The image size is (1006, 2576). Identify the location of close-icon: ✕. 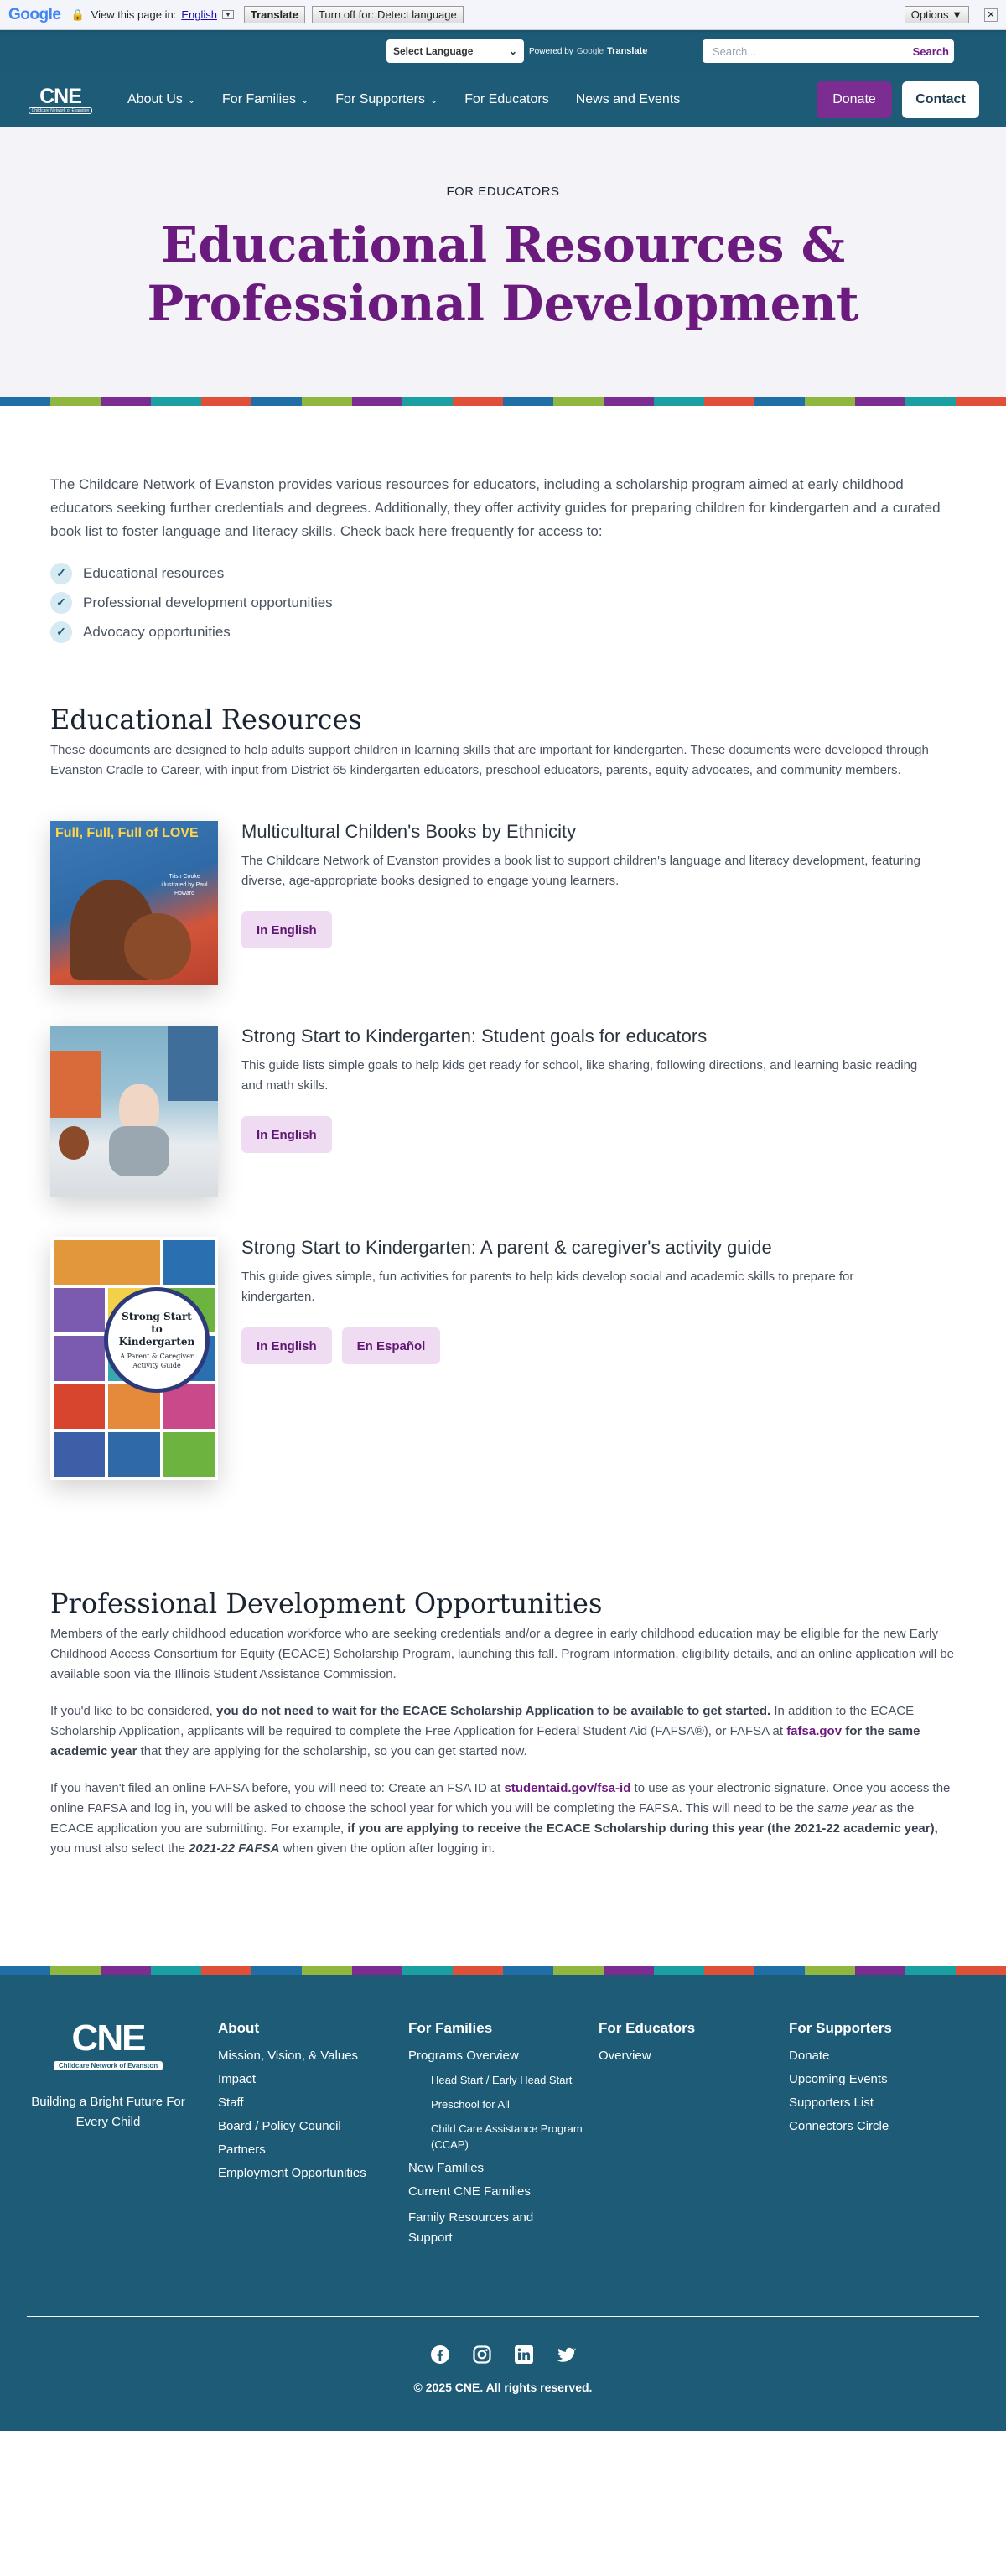
(991, 15).